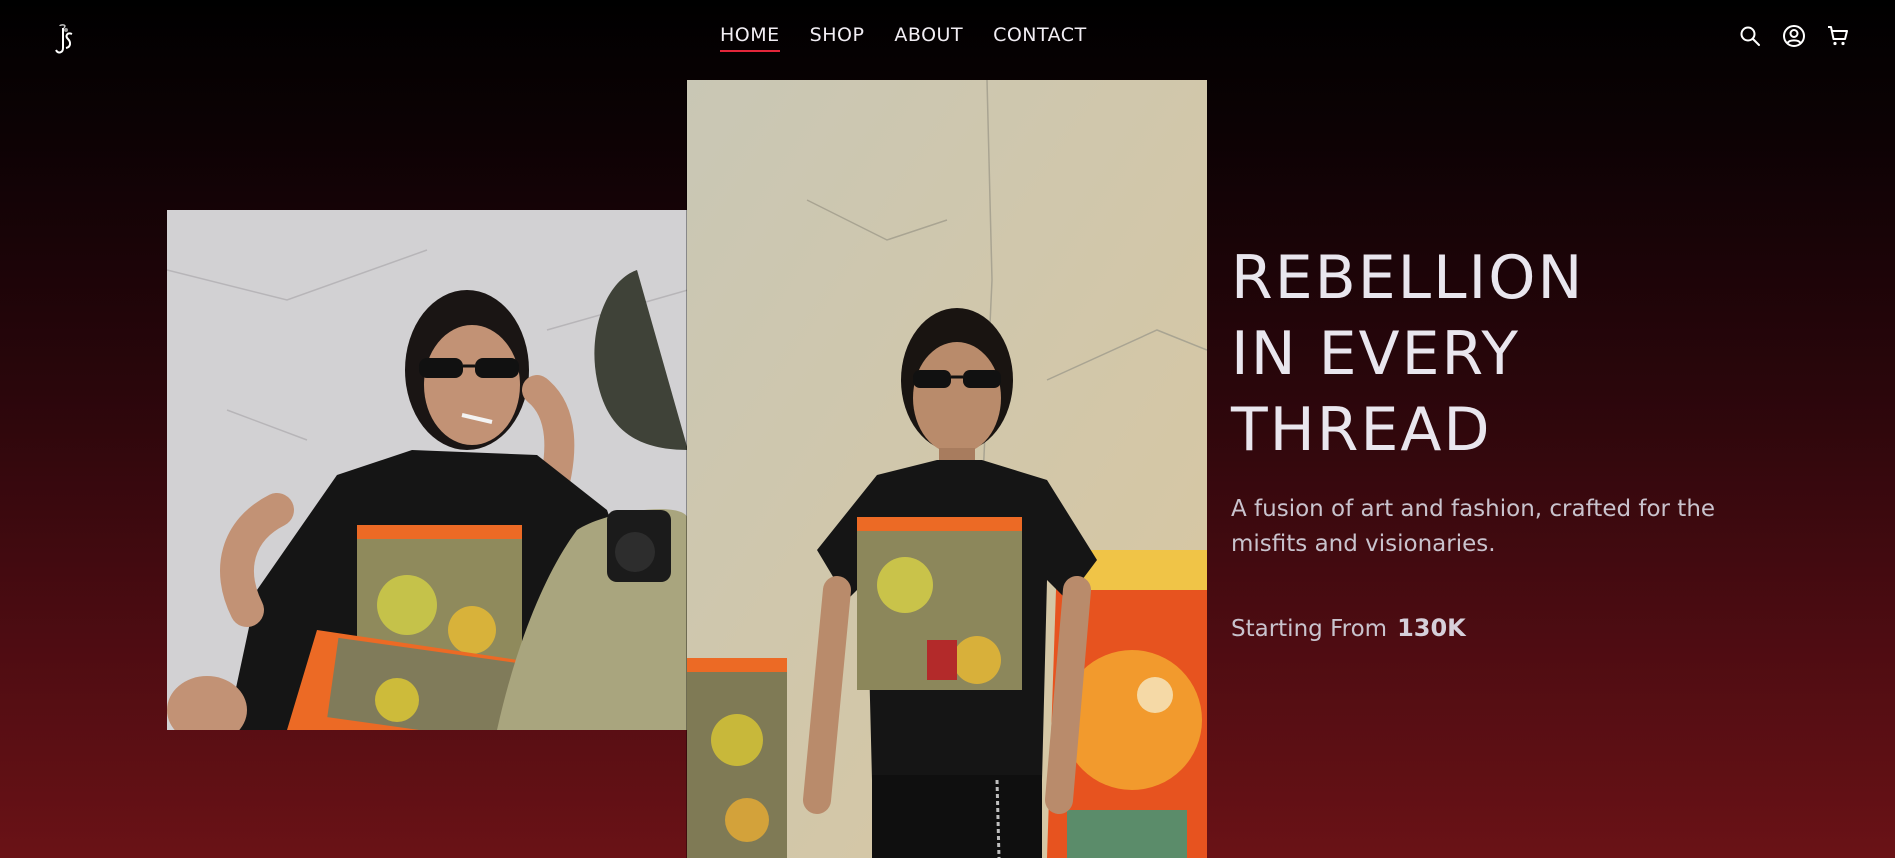 The image size is (1895, 858). I want to click on hero-title-line: REBELLION, so click(1408, 278).